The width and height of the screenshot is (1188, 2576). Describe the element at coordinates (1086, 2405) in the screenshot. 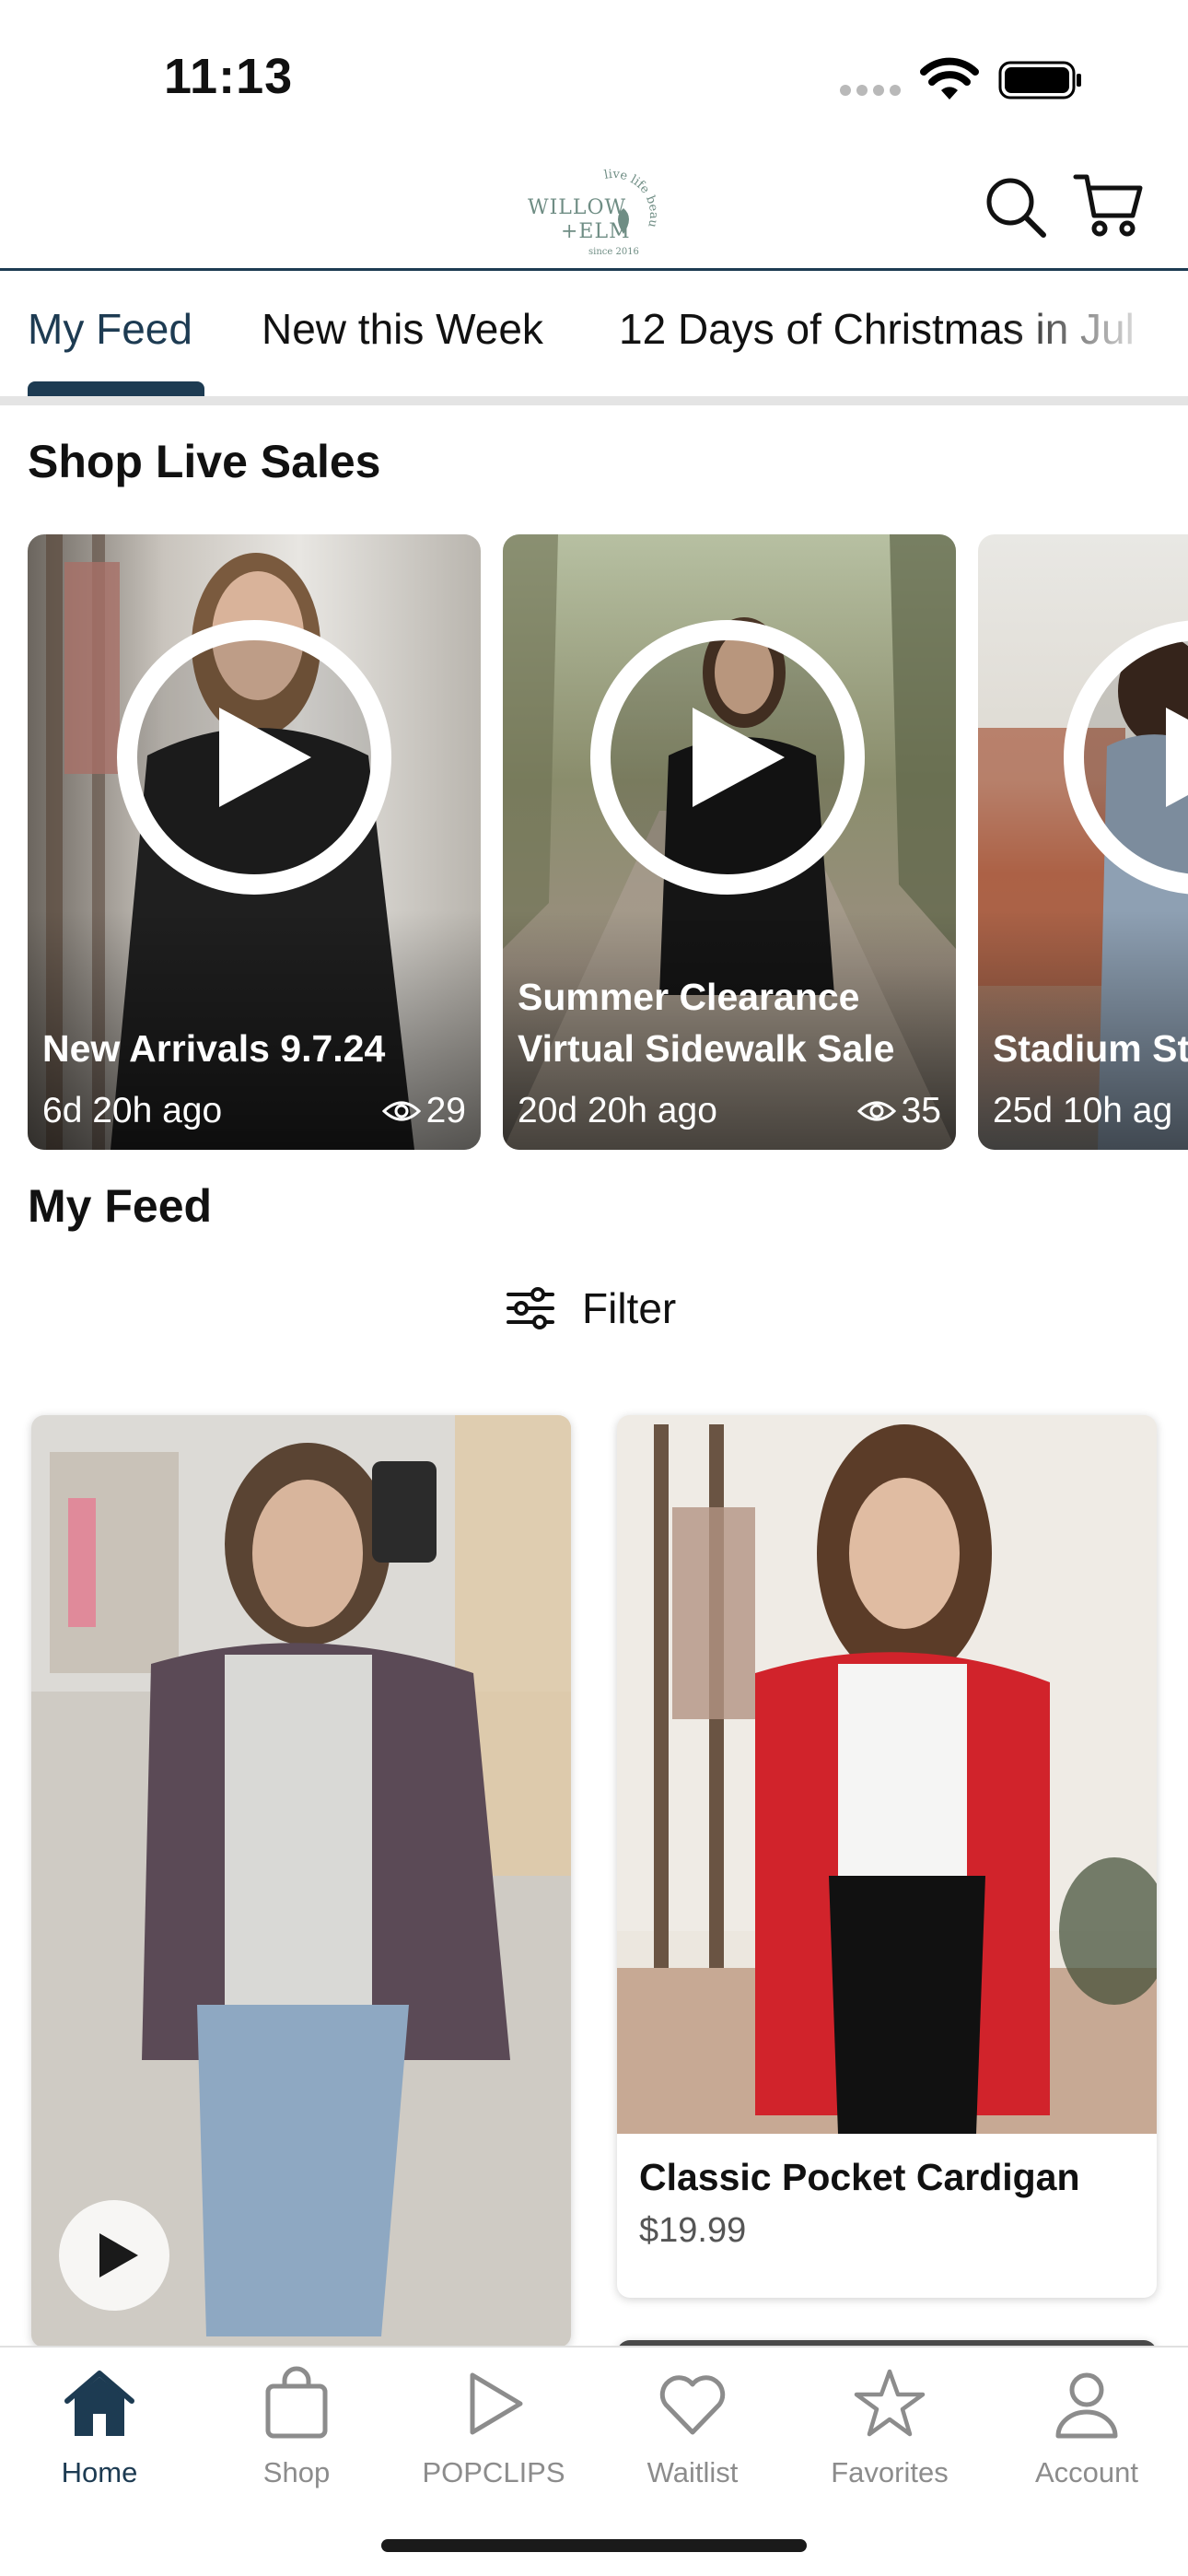

I see `person-icon` at that location.